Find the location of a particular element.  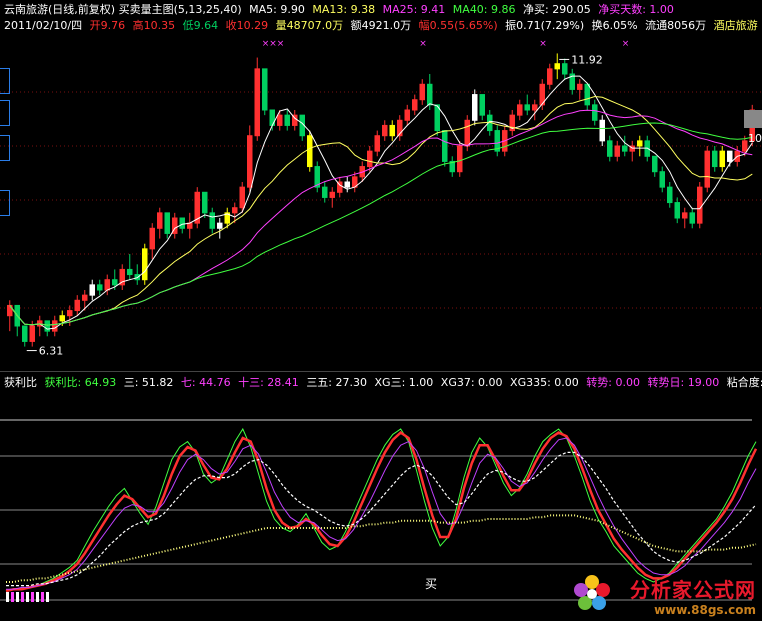

buy-signal-label: 买 is located at coordinates (431, 584).